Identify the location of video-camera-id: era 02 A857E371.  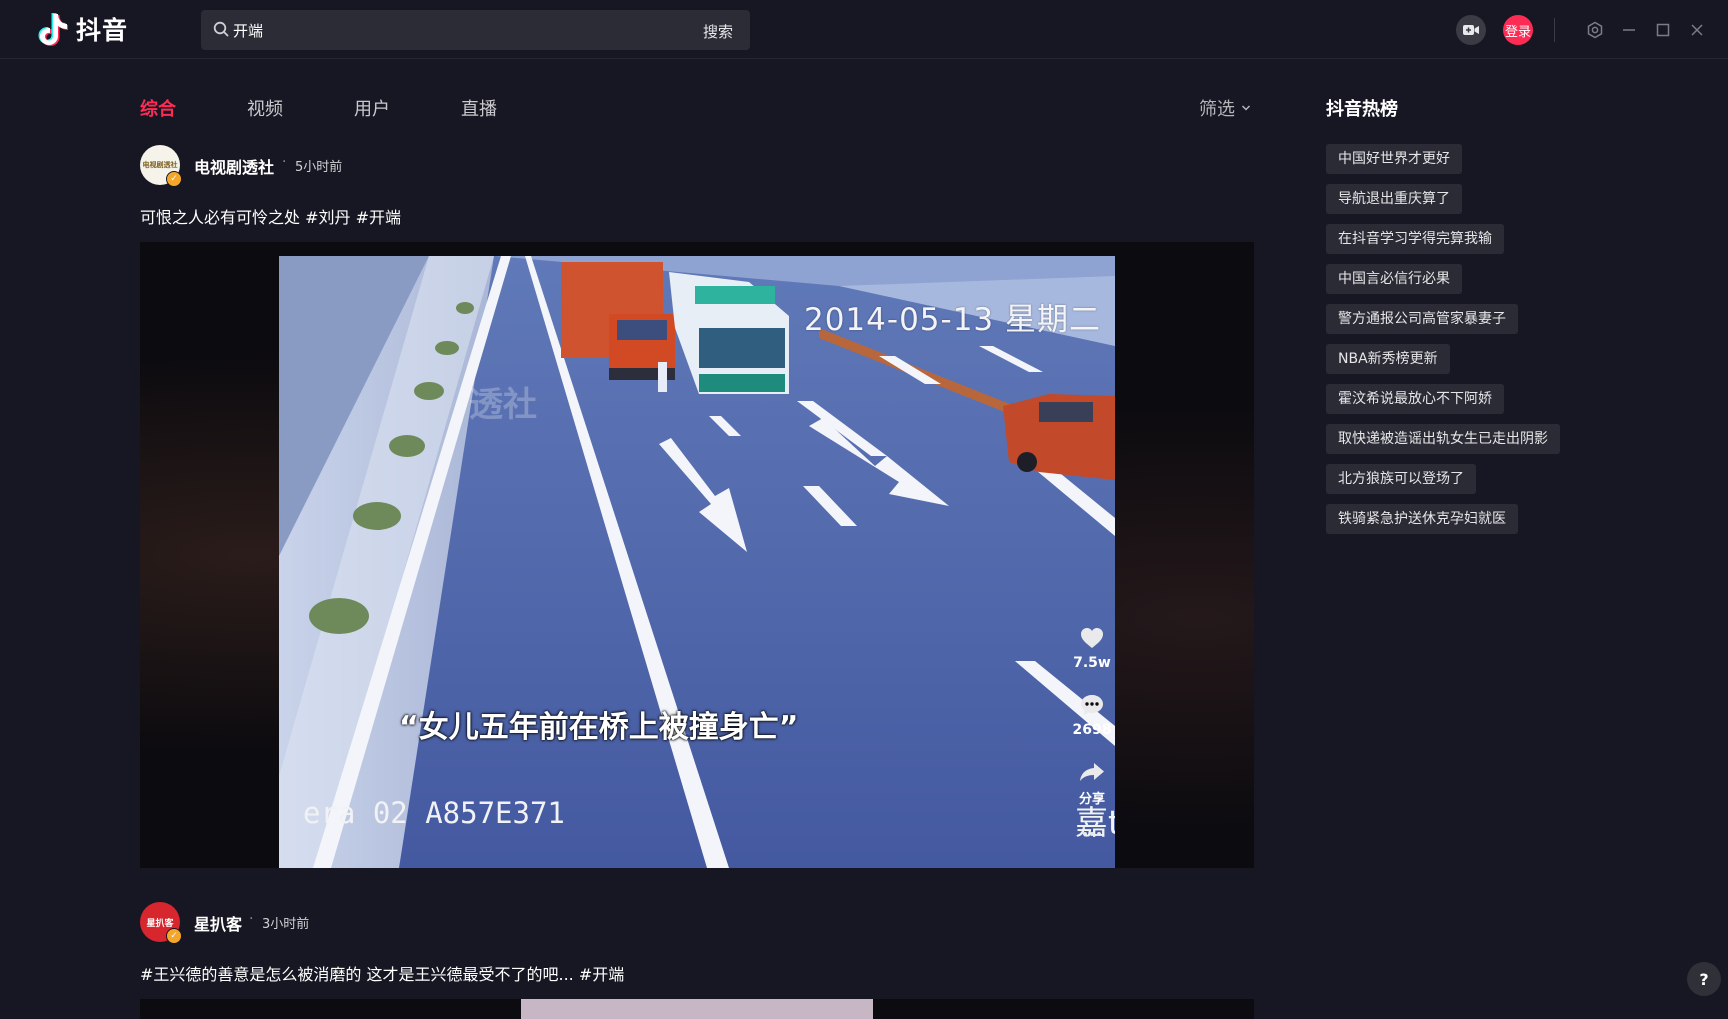
(434, 813).